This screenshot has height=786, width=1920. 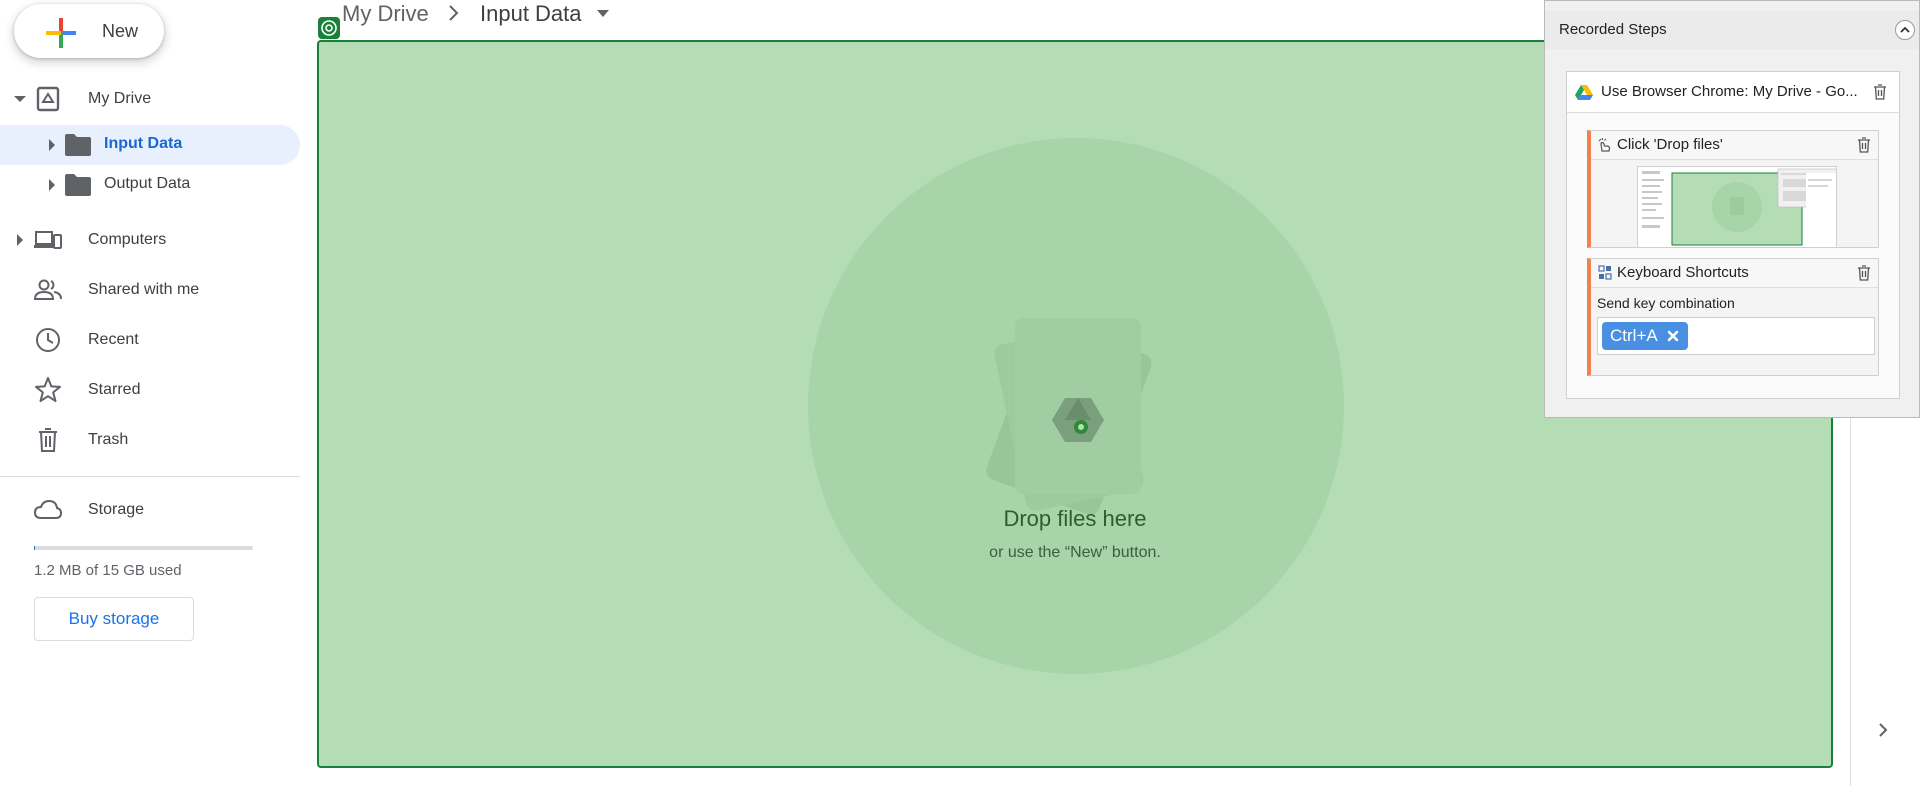 I want to click on folder-label: Output Data, so click(x=147, y=183).